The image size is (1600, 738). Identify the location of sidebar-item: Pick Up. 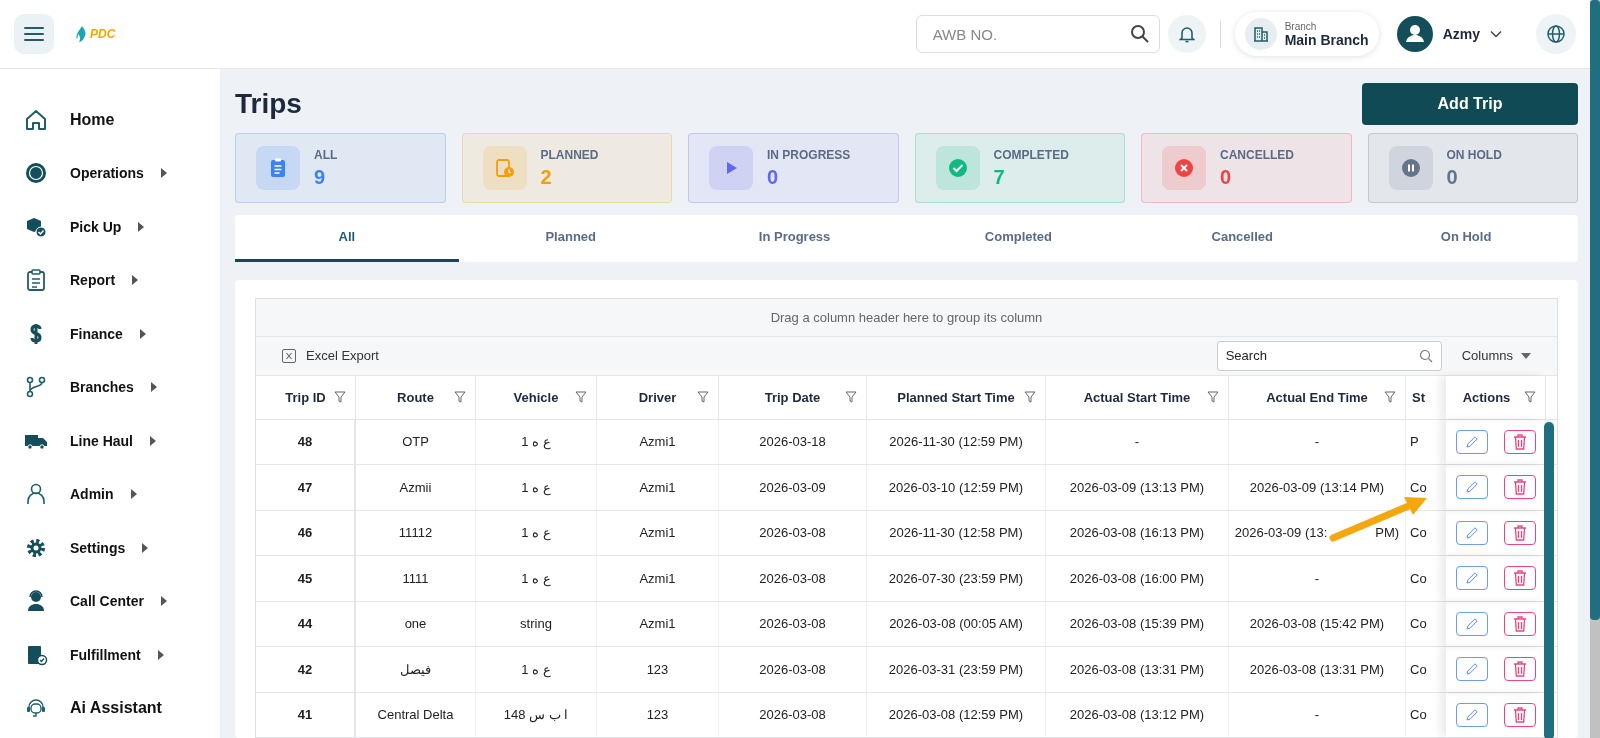
(110, 227).